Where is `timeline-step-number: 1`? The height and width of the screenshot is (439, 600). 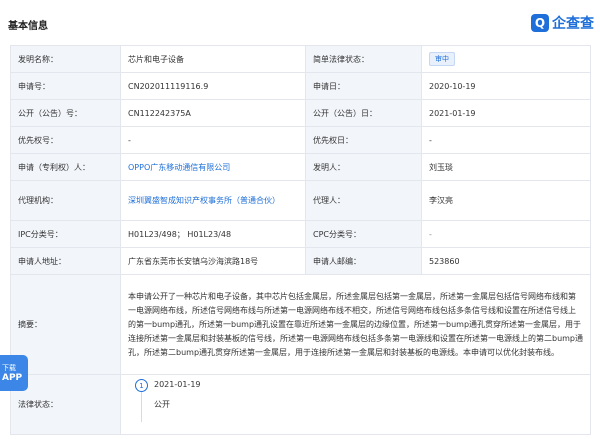 timeline-step-number: 1 is located at coordinates (141, 385).